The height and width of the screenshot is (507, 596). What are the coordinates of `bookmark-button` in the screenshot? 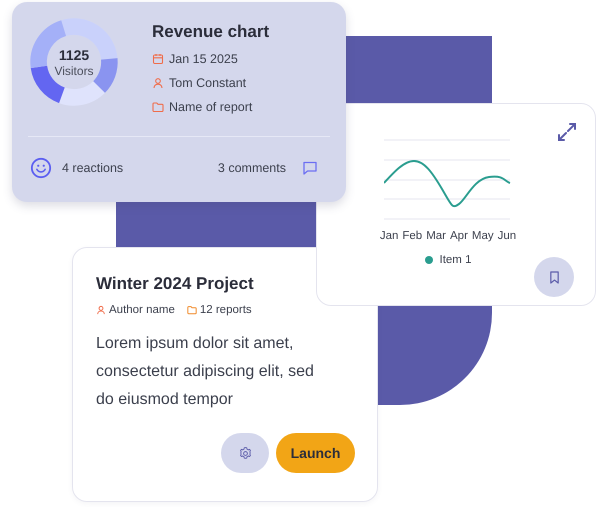 It's located at (554, 277).